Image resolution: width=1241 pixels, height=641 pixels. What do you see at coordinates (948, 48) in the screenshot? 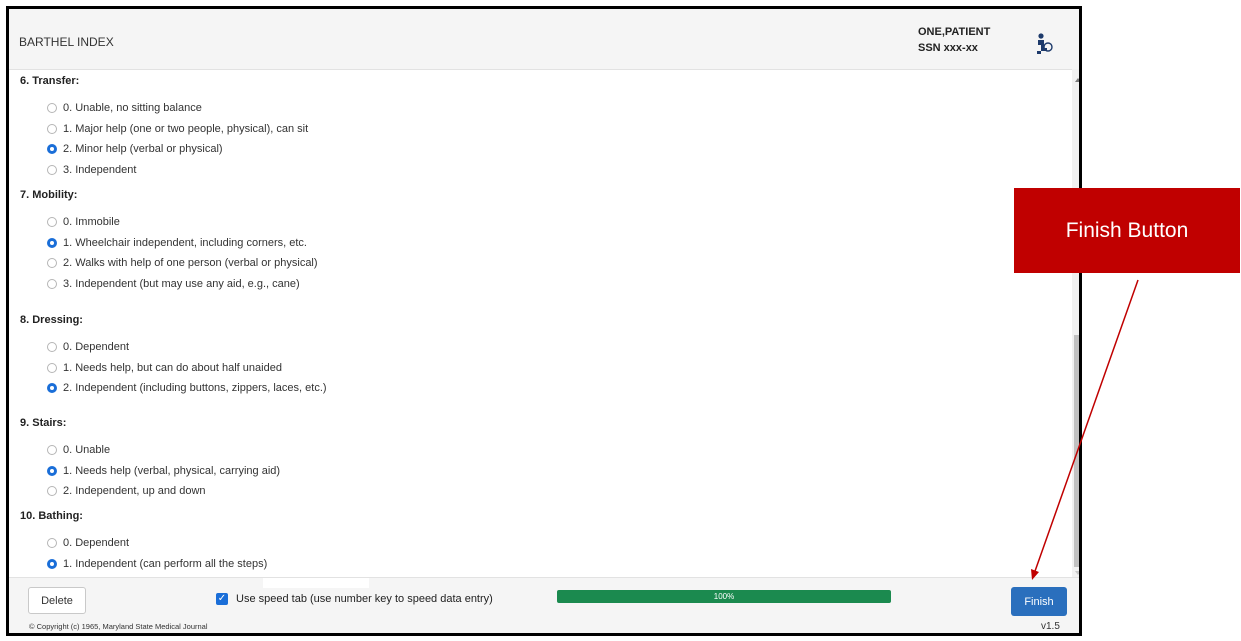
I see `patient-ssn: SSN xxx-xx` at bounding box center [948, 48].